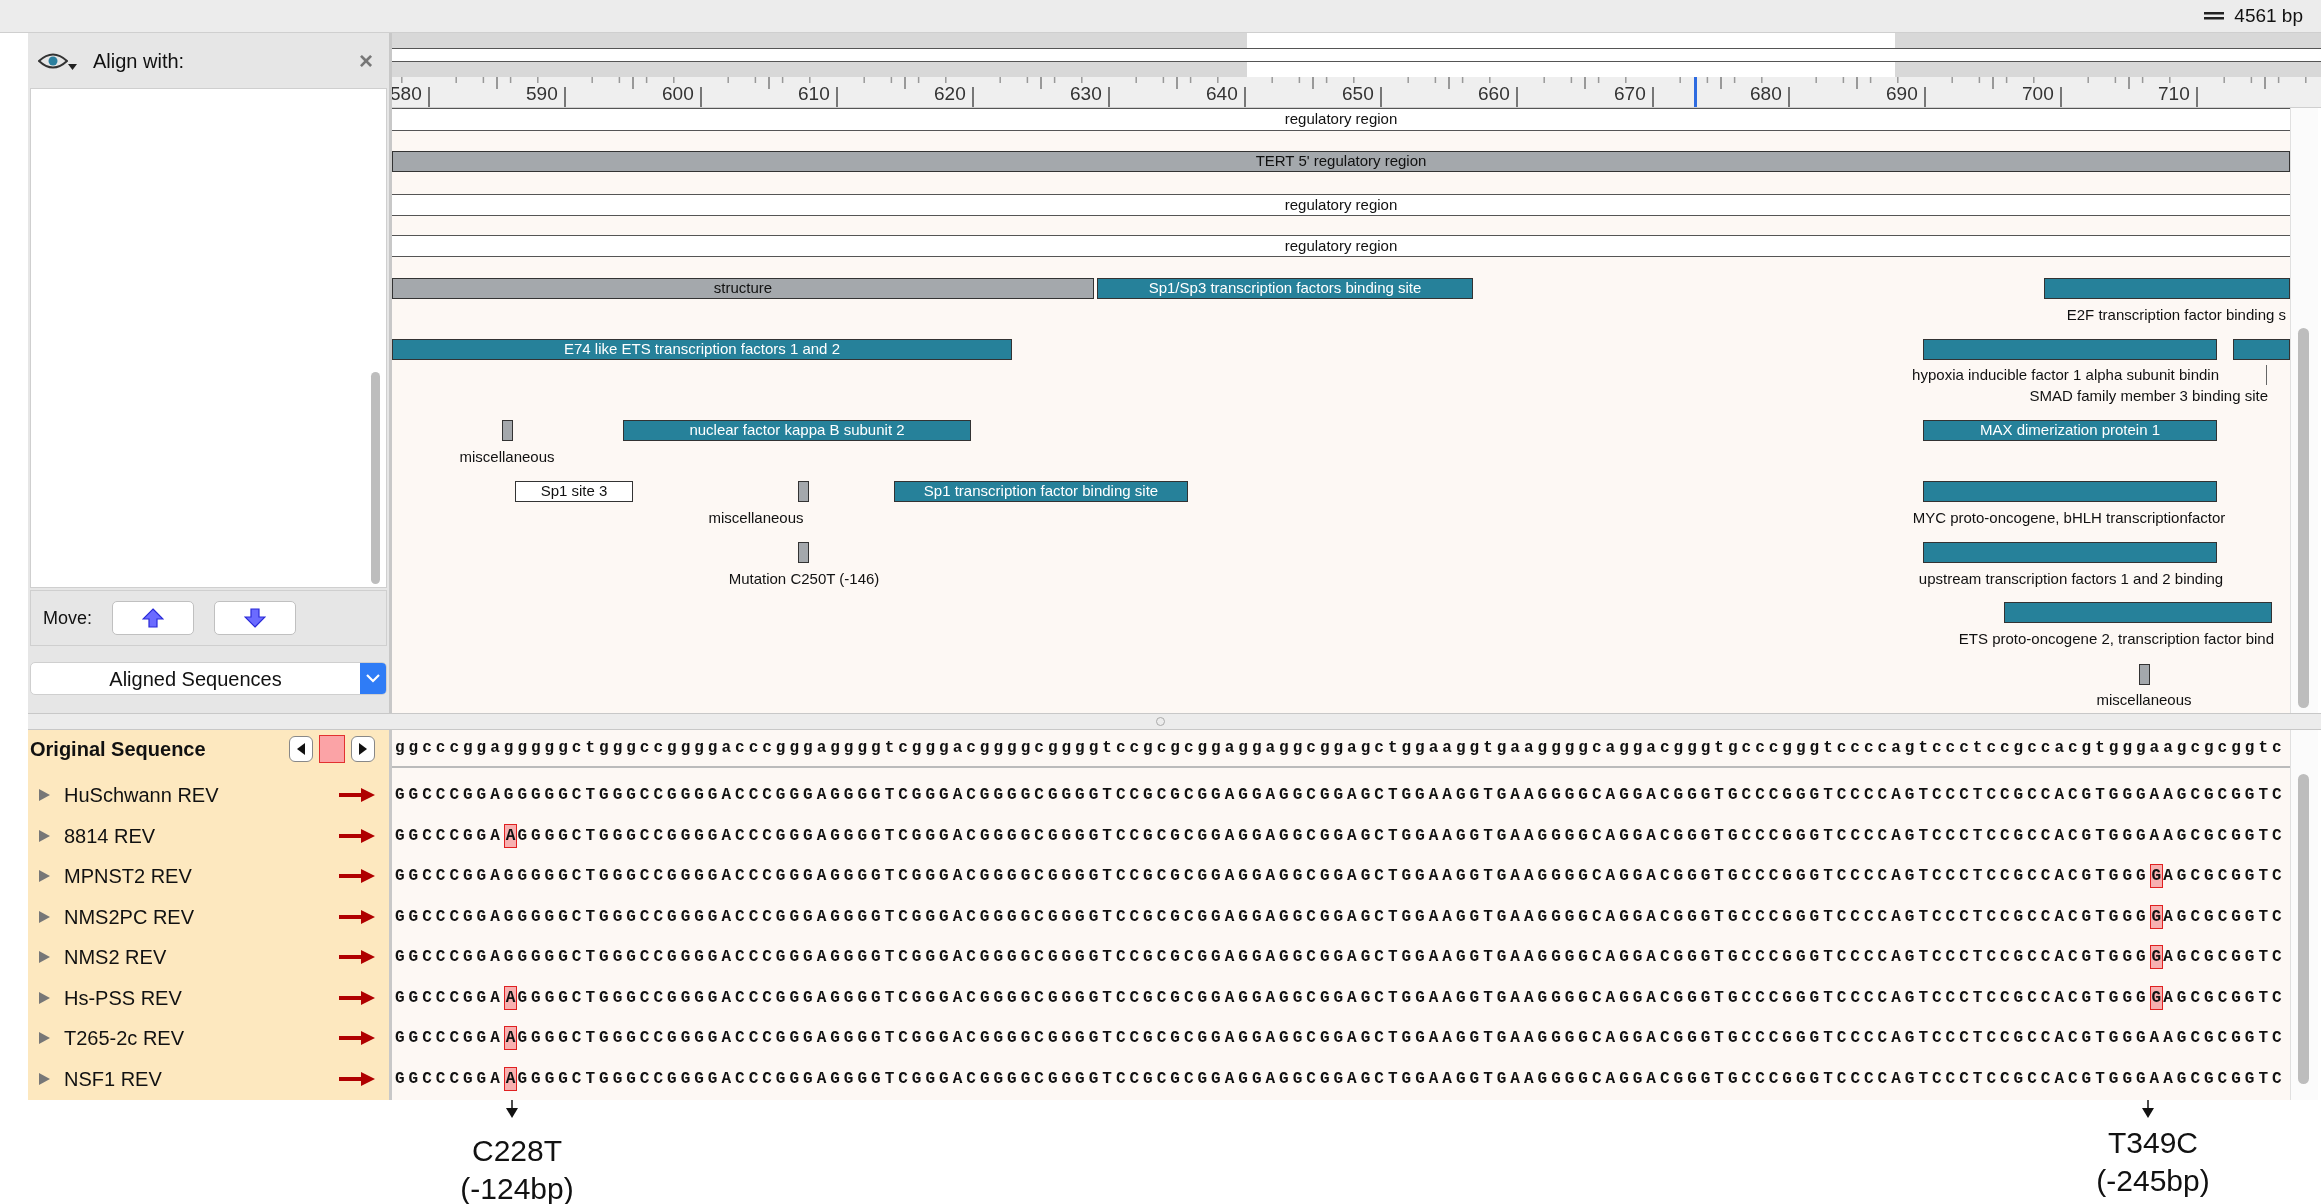  Describe the element at coordinates (1285, 288) in the screenshot. I see `feature-bar: Sp1/Sp3 transcription factors binding site` at that location.